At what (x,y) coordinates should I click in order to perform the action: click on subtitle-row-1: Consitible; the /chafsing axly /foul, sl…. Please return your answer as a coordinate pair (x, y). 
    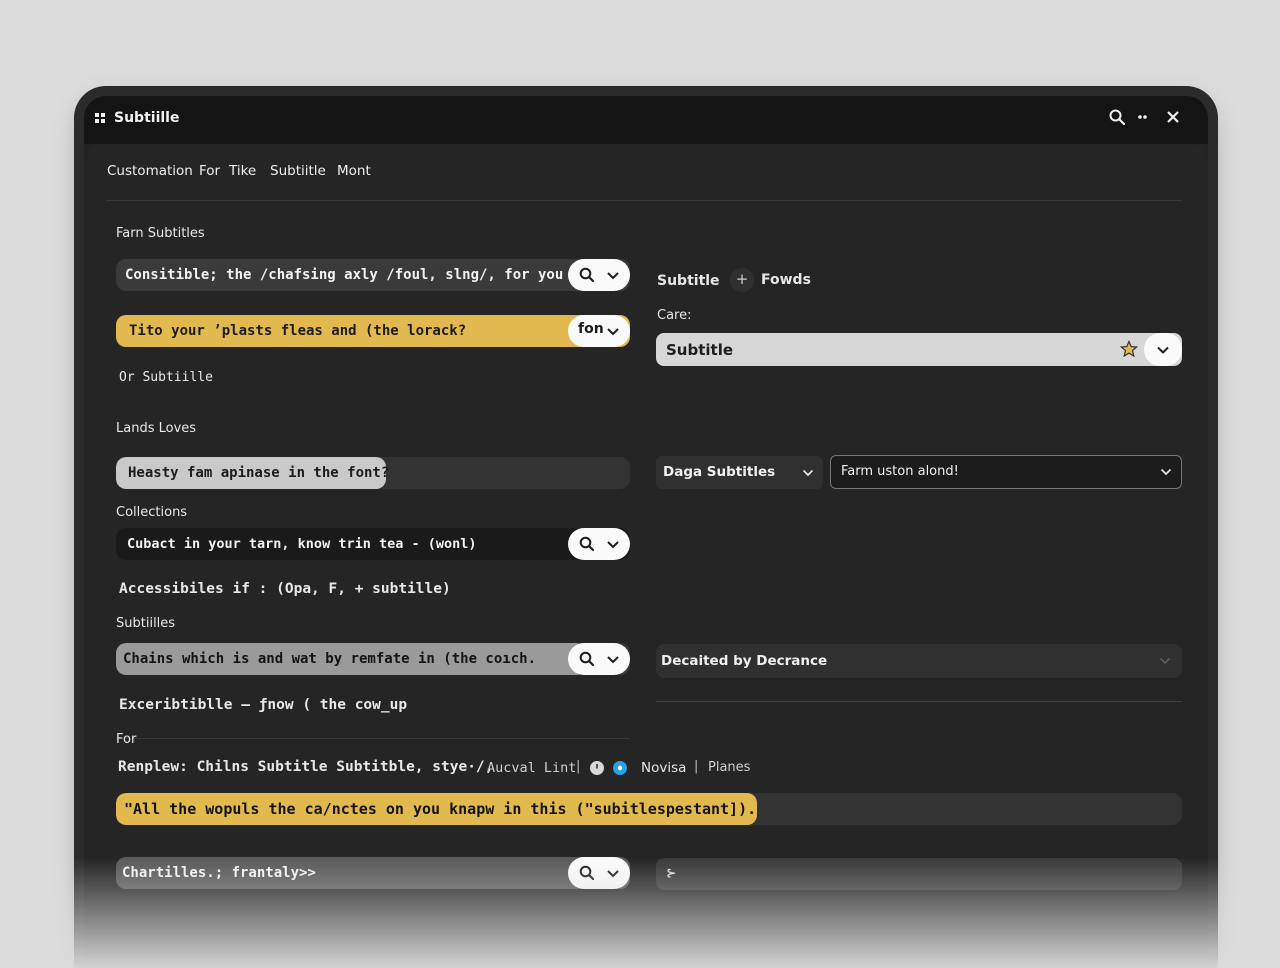
    Looking at the image, I should click on (373, 275).